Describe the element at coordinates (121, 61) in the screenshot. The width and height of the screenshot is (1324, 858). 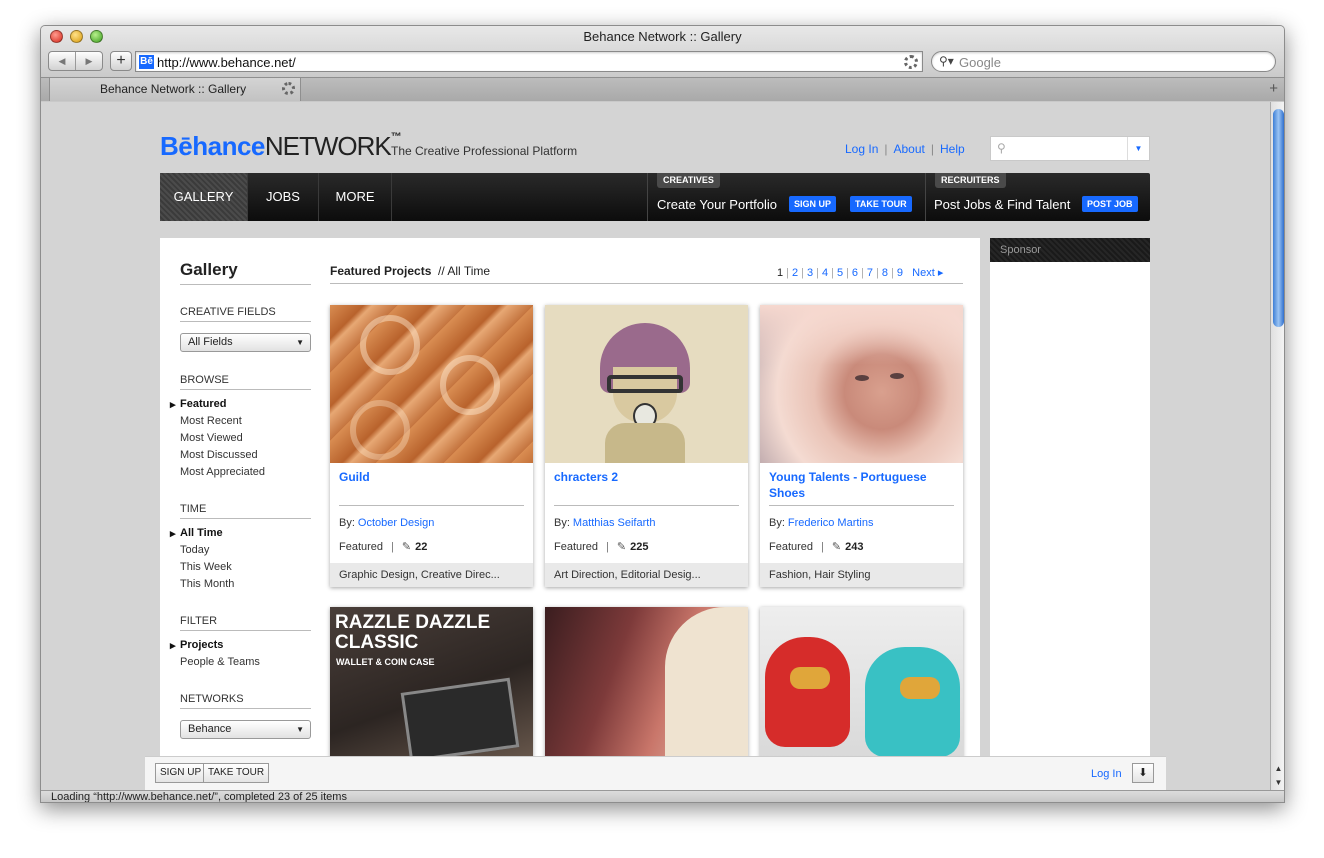
I see `add-bookmark-button: +` at that location.